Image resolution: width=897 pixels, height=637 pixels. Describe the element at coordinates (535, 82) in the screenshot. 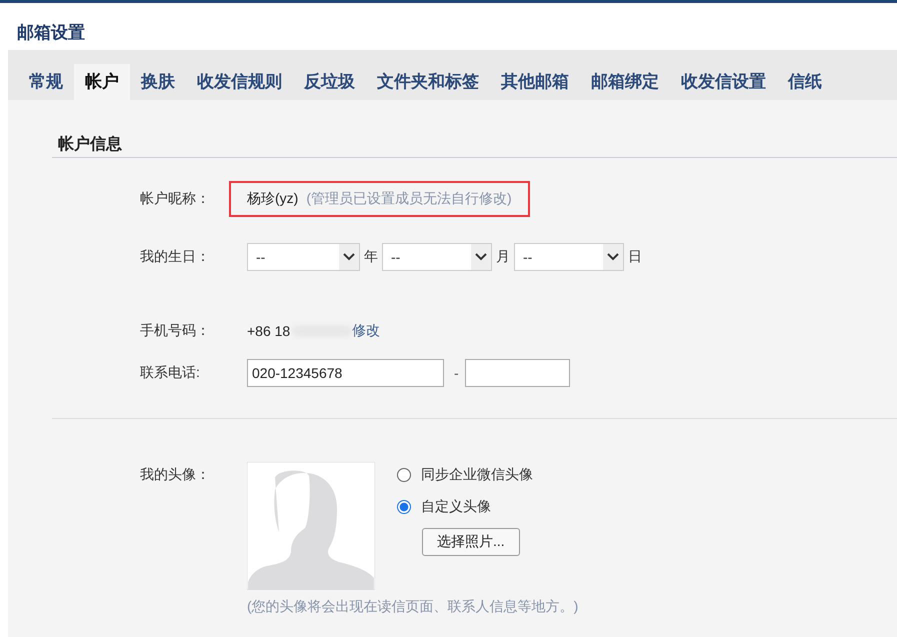

I see `tab: 其他邮箱` at that location.